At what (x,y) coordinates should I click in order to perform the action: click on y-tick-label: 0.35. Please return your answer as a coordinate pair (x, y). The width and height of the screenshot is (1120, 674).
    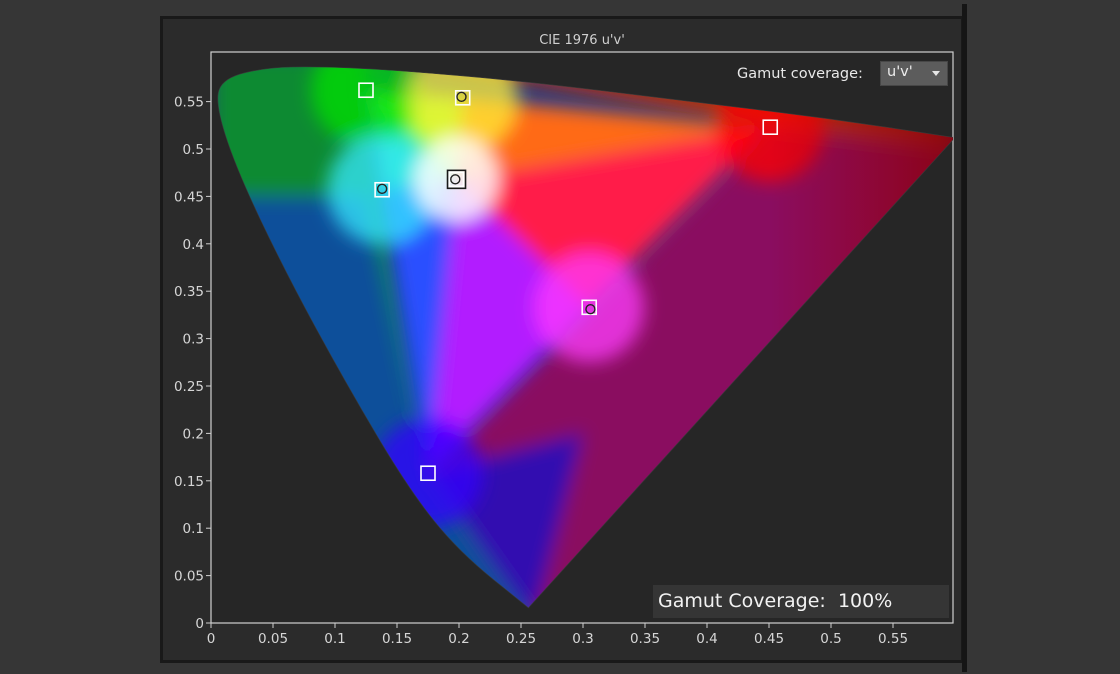
    Looking at the image, I should click on (189, 292).